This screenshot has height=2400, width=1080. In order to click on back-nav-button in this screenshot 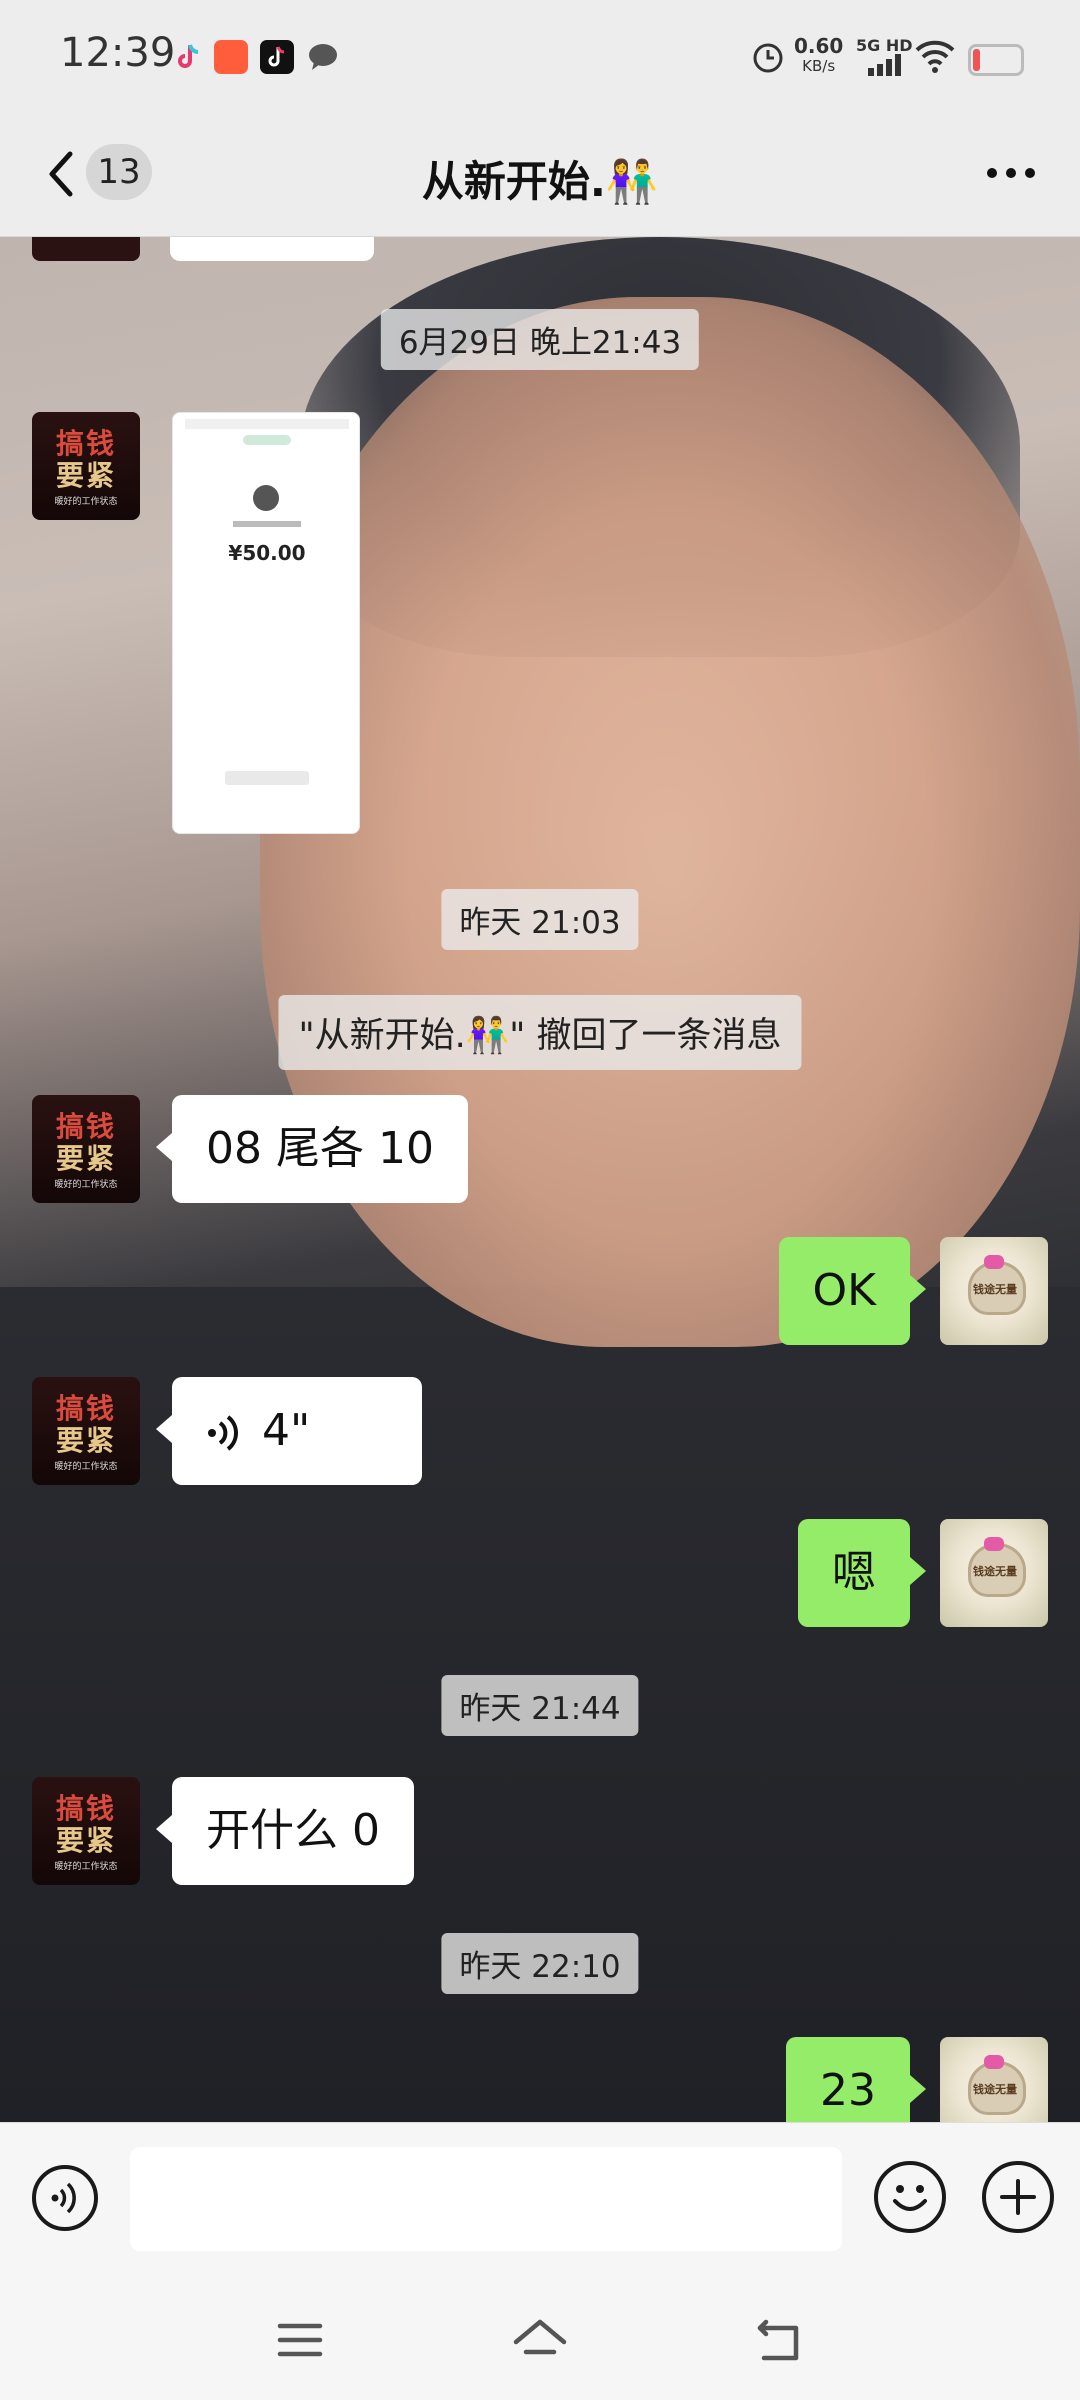, I will do `click(780, 2340)`.